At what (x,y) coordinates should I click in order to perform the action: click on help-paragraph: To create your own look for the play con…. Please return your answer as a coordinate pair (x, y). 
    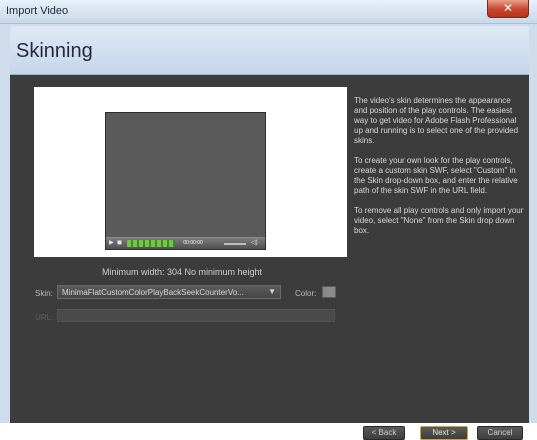
    Looking at the image, I should click on (436, 175).